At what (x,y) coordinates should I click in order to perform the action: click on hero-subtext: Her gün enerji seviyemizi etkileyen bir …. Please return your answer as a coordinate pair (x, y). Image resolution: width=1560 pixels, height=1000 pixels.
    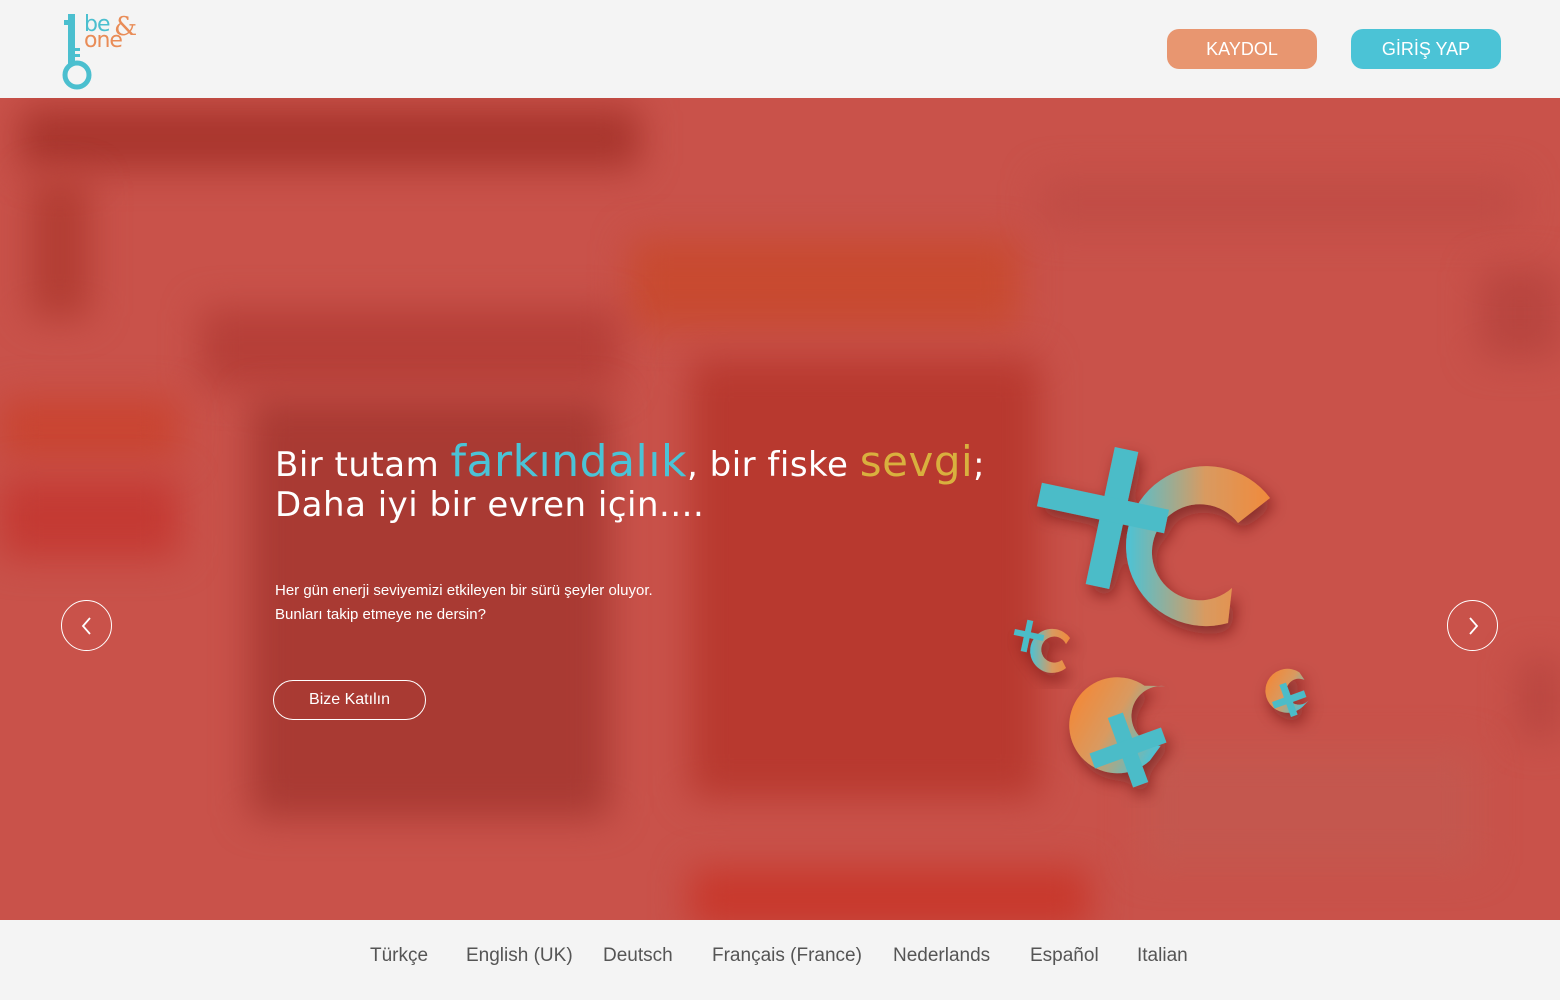
    Looking at the image, I should click on (464, 603).